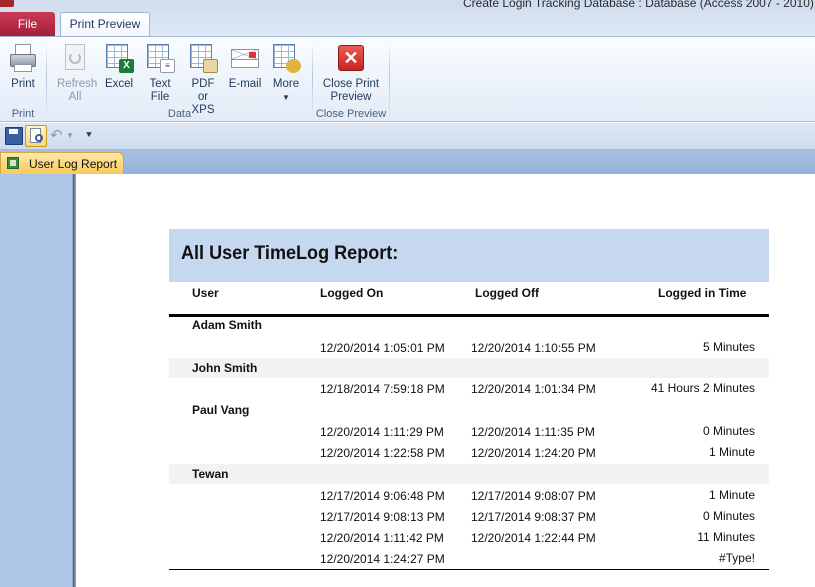  Describe the element at coordinates (203, 78) in the screenshot. I see `export-pdf-xps-button: PDF or XPS` at that location.